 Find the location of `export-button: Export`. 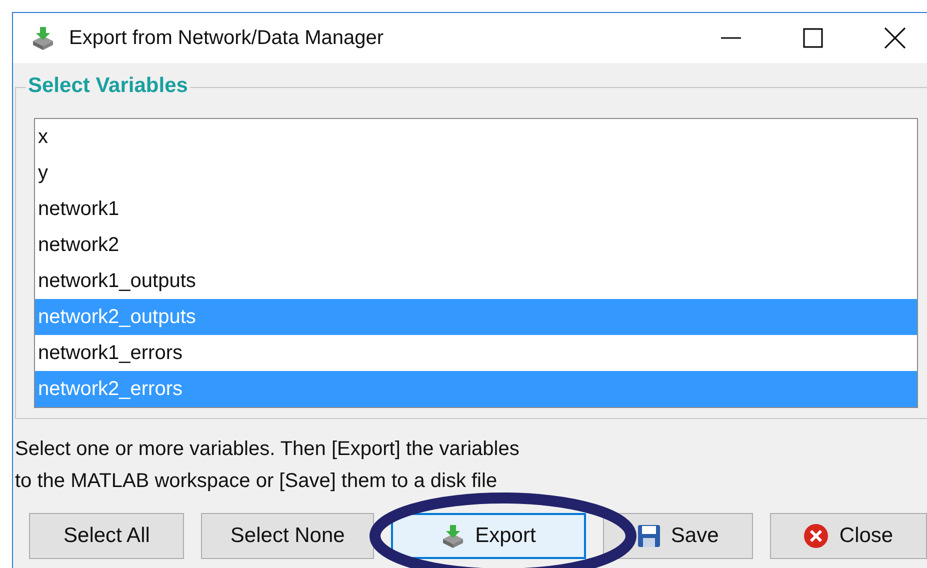

export-button: Export is located at coordinates (488, 536).